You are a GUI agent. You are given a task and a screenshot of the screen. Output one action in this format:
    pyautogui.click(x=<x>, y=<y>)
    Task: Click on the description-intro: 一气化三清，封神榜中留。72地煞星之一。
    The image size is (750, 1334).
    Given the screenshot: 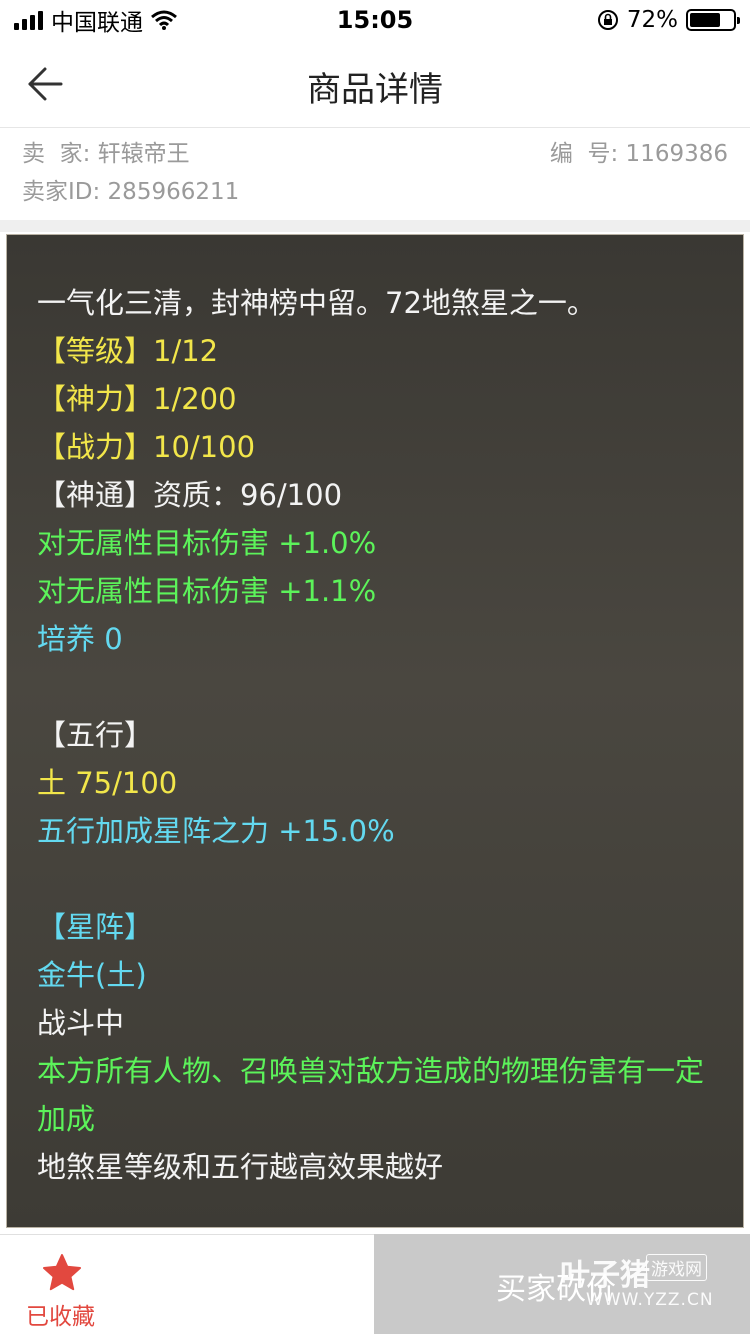 What is the action you would take?
    pyautogui.click(x=316, y=303)
    